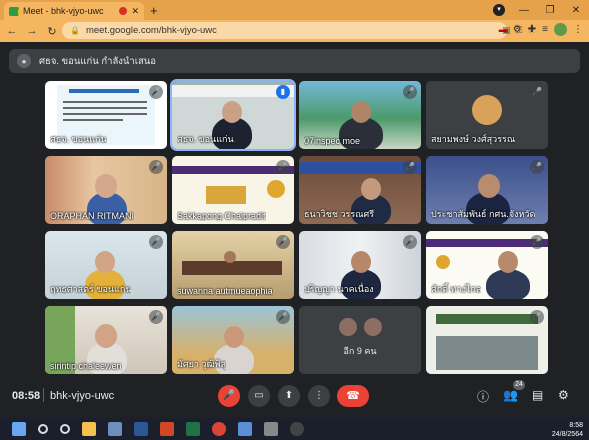 This screenshot has height=440, width=589. What do you see at coordinates (233, 340) in the screenshot?
I see `participant-tile: 🎤 มัศยา วุฒิพิสุ` at bounding box center [233, 340].